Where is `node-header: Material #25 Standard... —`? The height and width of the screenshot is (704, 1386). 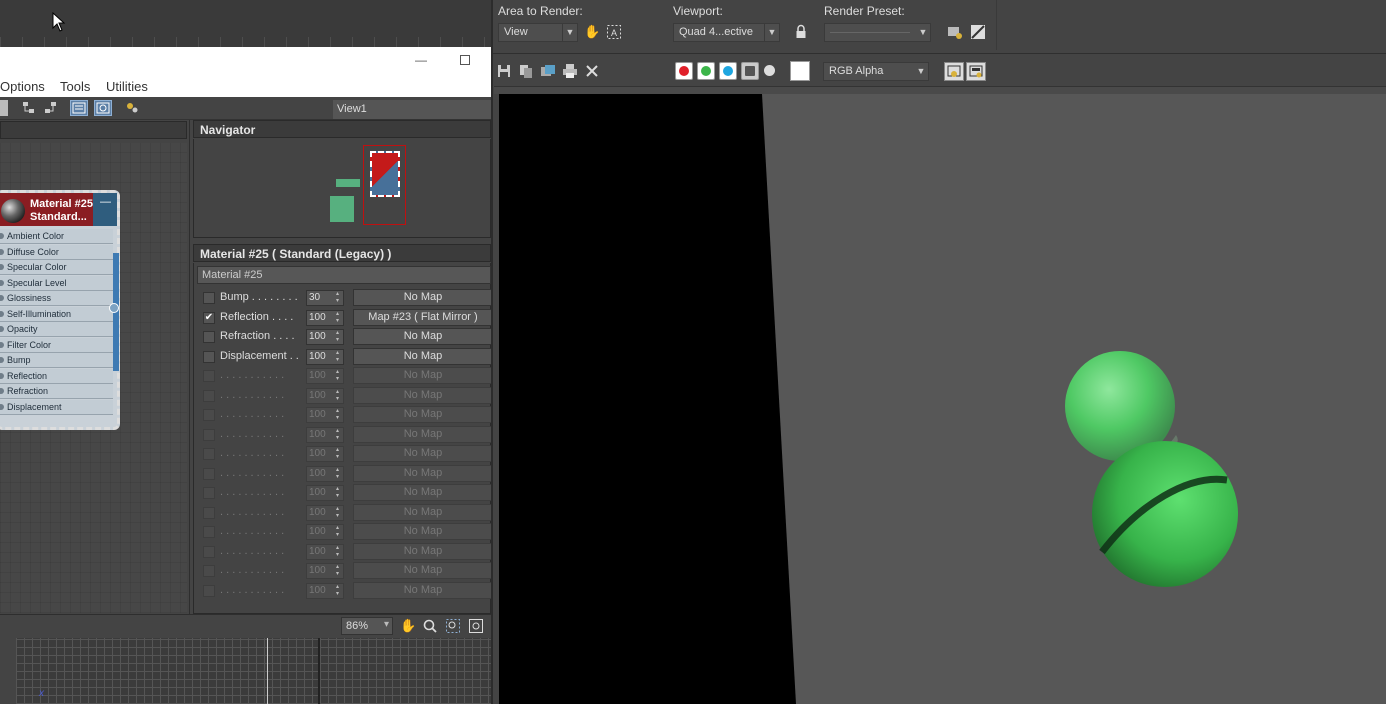
node-header: Material #25 Standard... — is located at coordinates (58, 209).